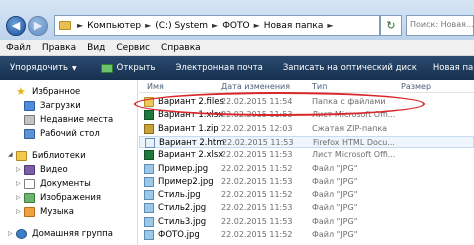 Image resolution: width=474 pixels, height=245 pixels. I want to click on nav-desktop: Рабочий стол, so click(62, 134).